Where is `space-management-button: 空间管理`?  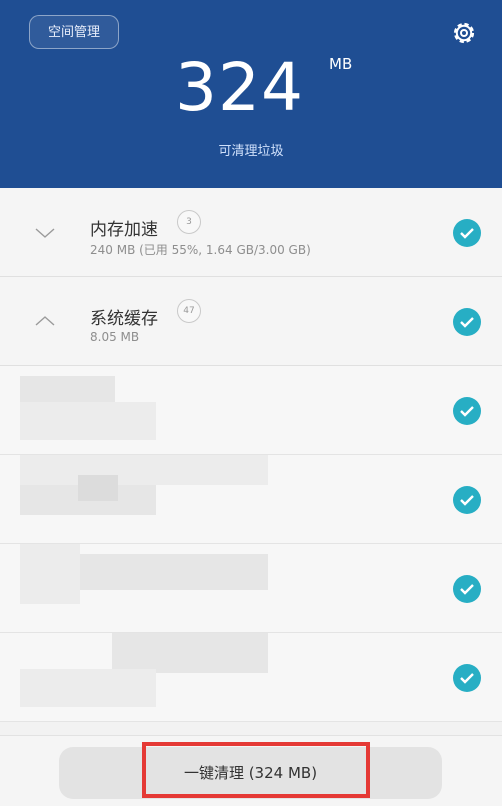 space-management-button: 空间管理 is located at coordinates (74, 32).